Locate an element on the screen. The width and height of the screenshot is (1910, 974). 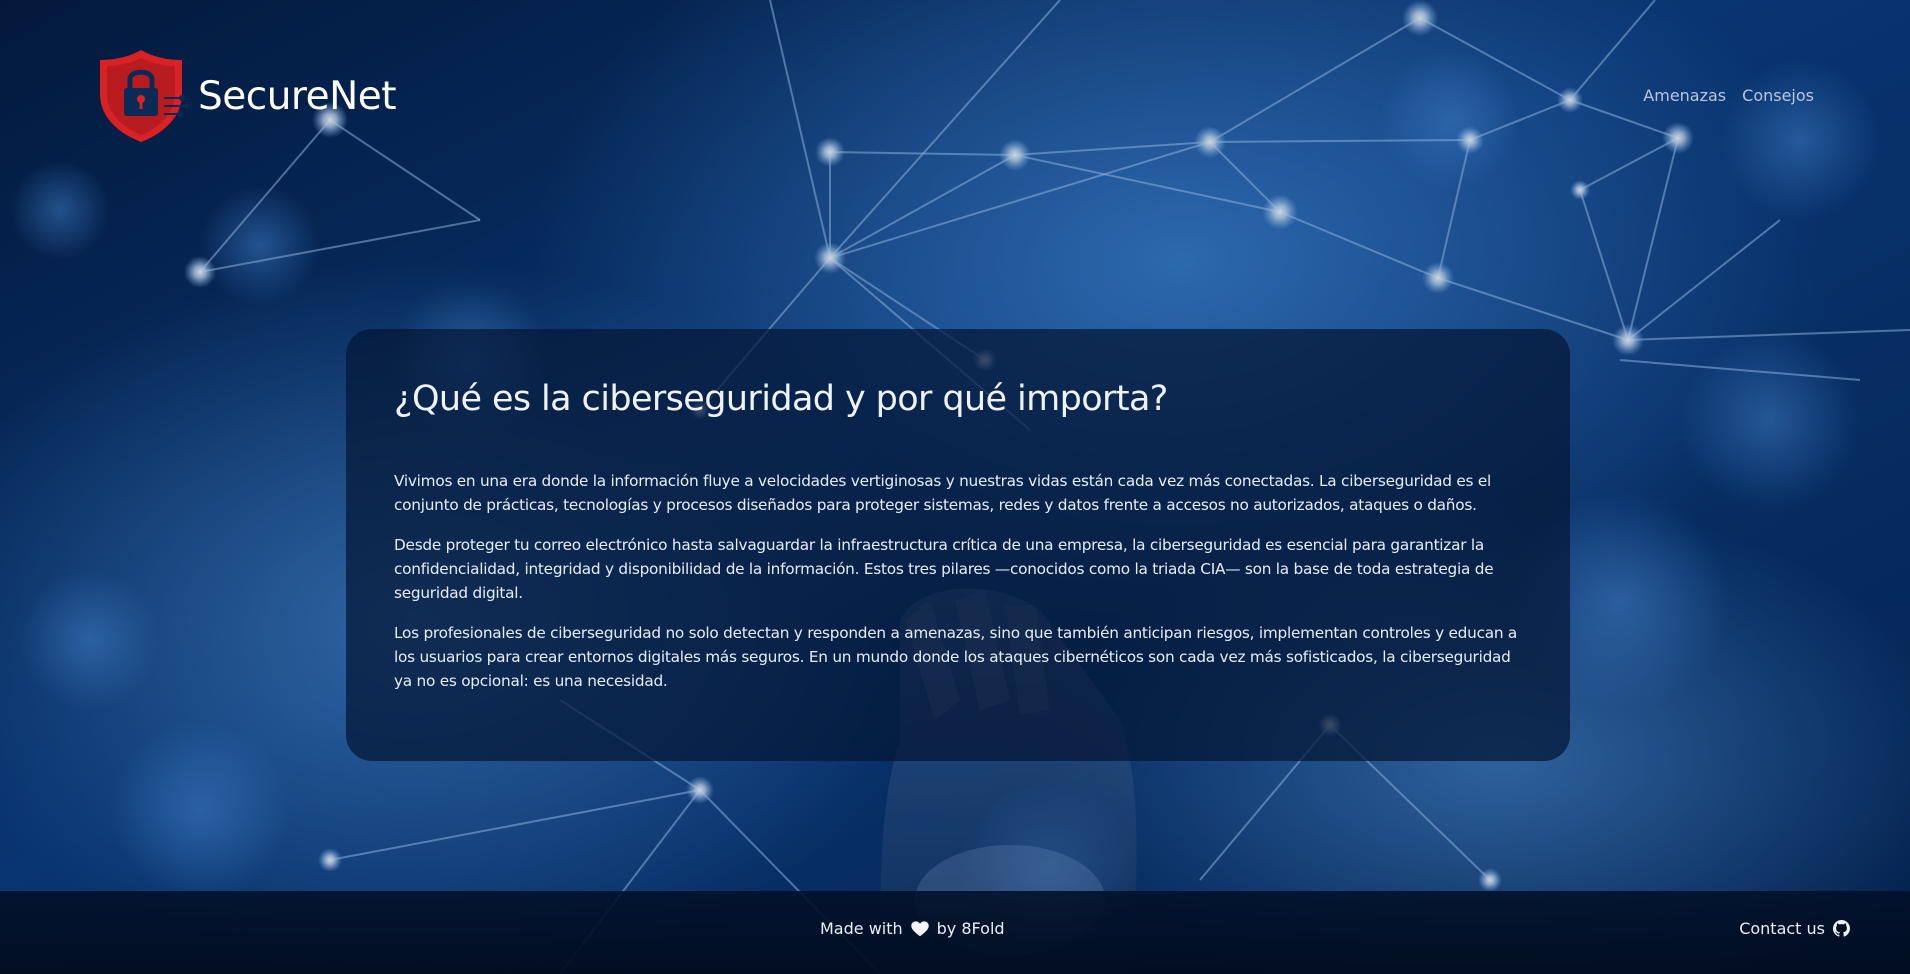
brand-link: SecureNet is located at coordinates (248, 96).